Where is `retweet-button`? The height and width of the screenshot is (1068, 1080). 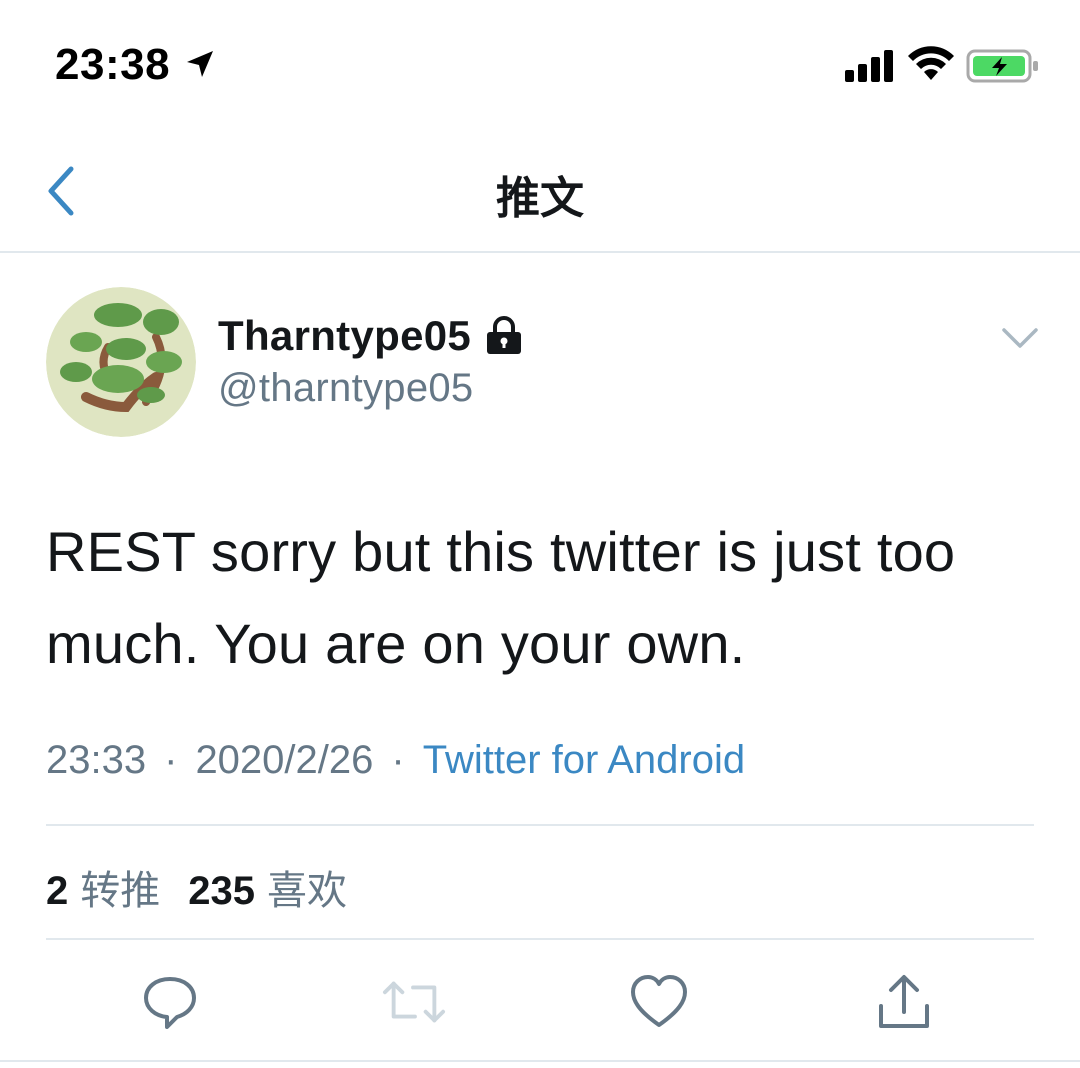 retweet-button is located at coordinates (414, 1002).